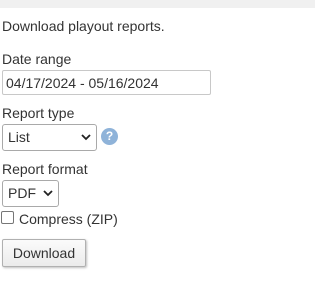 This screenshot has width=320, height=304. Describe the element at coordinates (83, 26) in the screenshot. I see `intro-text: Download playout reports.` at that location.